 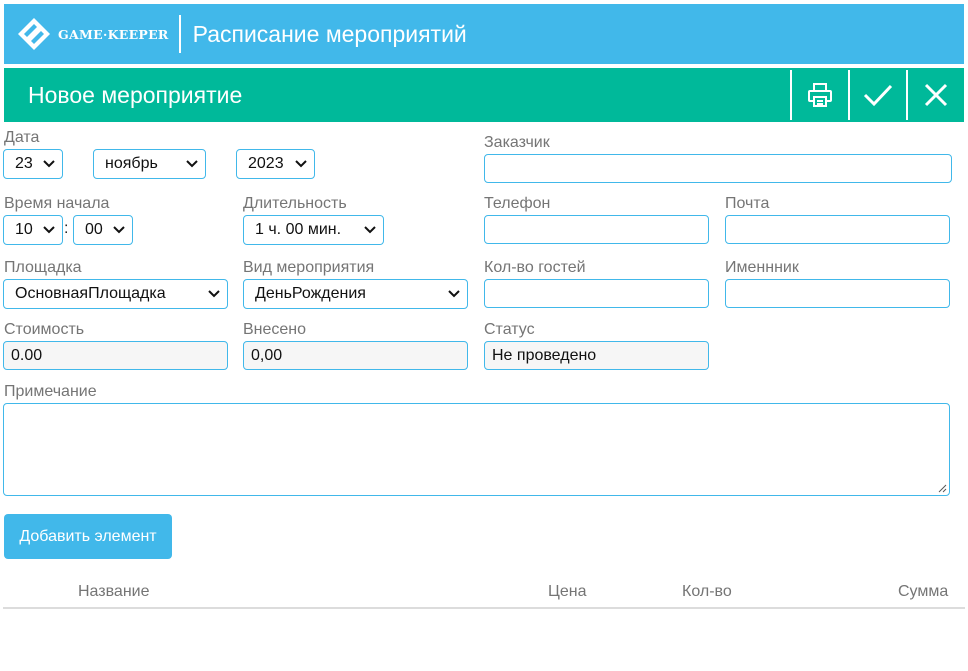 What do you see at coordinates (329, 33) in the screenshot?
I see `page-title: Расписание мероприятий` at bounding box center [329, 33].